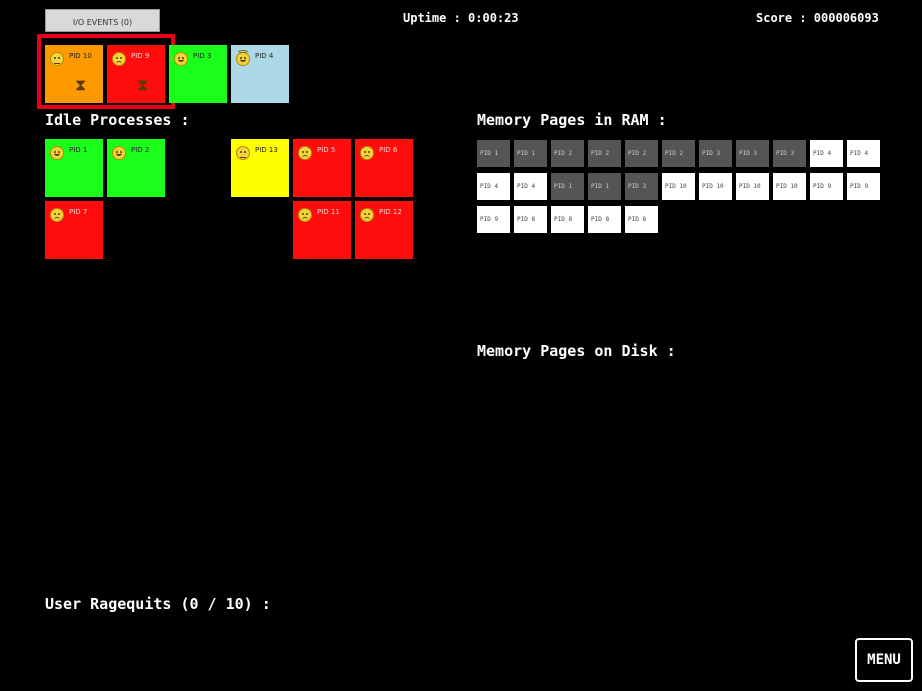 The width and height of the screenshot is (922, 691). Describe the element at coordinates (117, 120) in the screenshot. I see `idle-processes-title: Idle Processes :` at that location.